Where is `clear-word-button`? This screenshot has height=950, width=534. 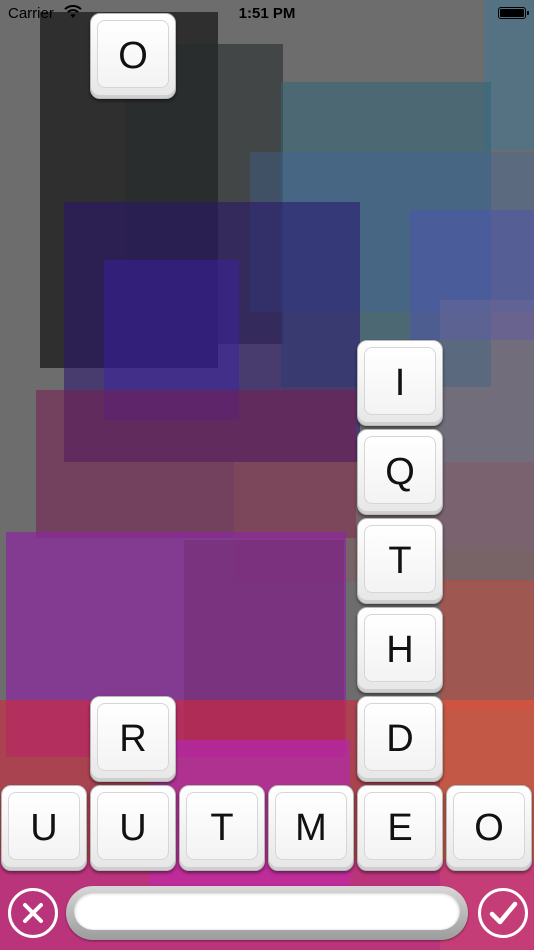 clear-word-button is located at coordinates (33, 913).